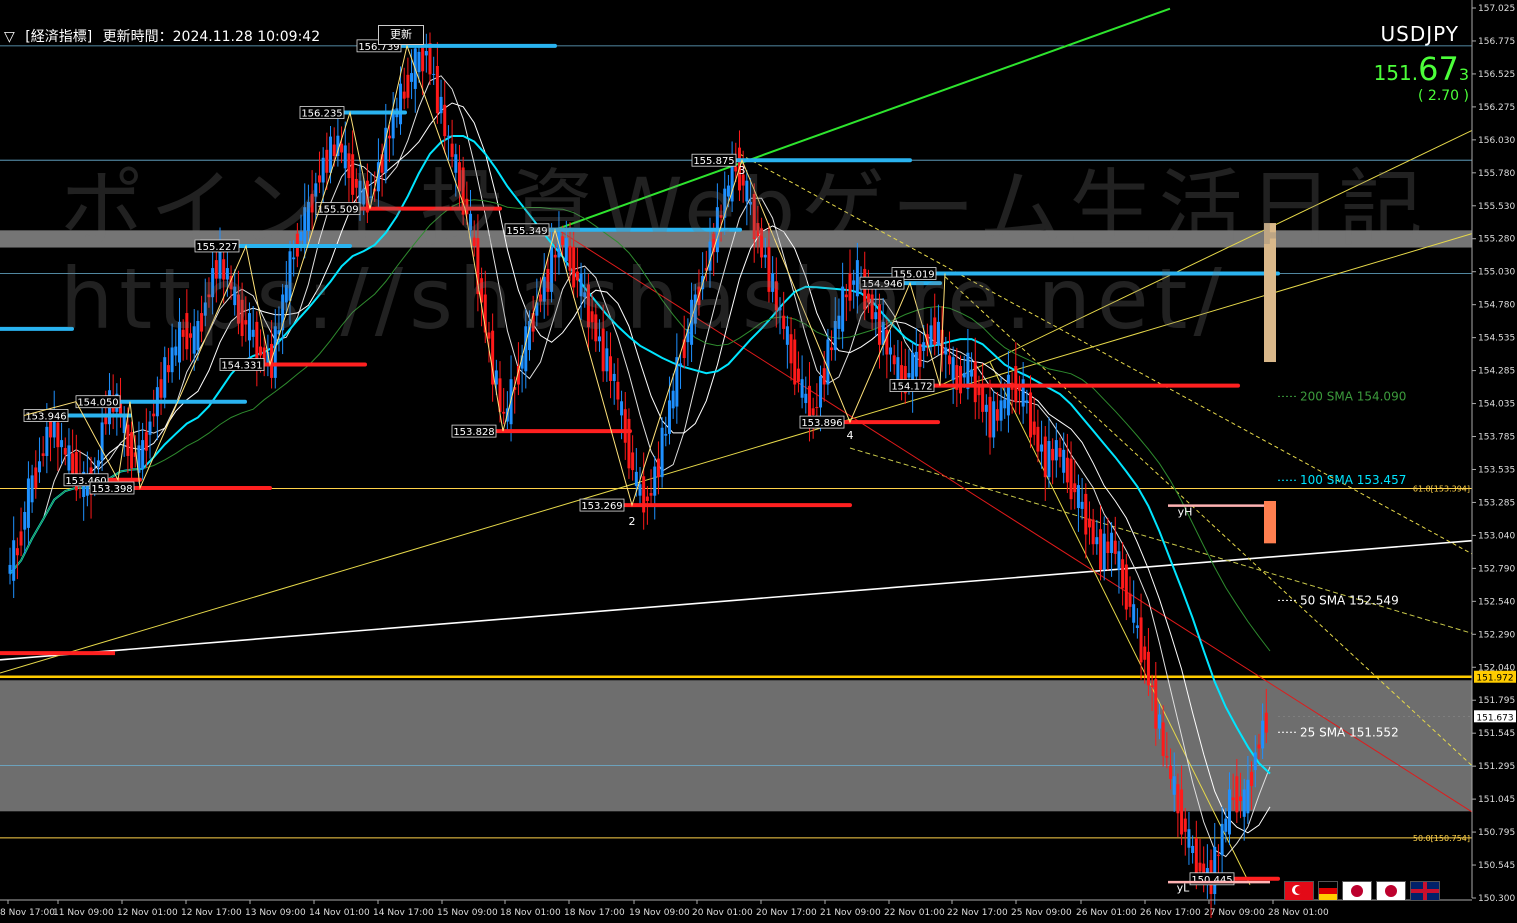  Describe the element at coordinates (1298, 913) in the screenshot. I see `x-tick-label: 28 Nov 01:00` at that location.